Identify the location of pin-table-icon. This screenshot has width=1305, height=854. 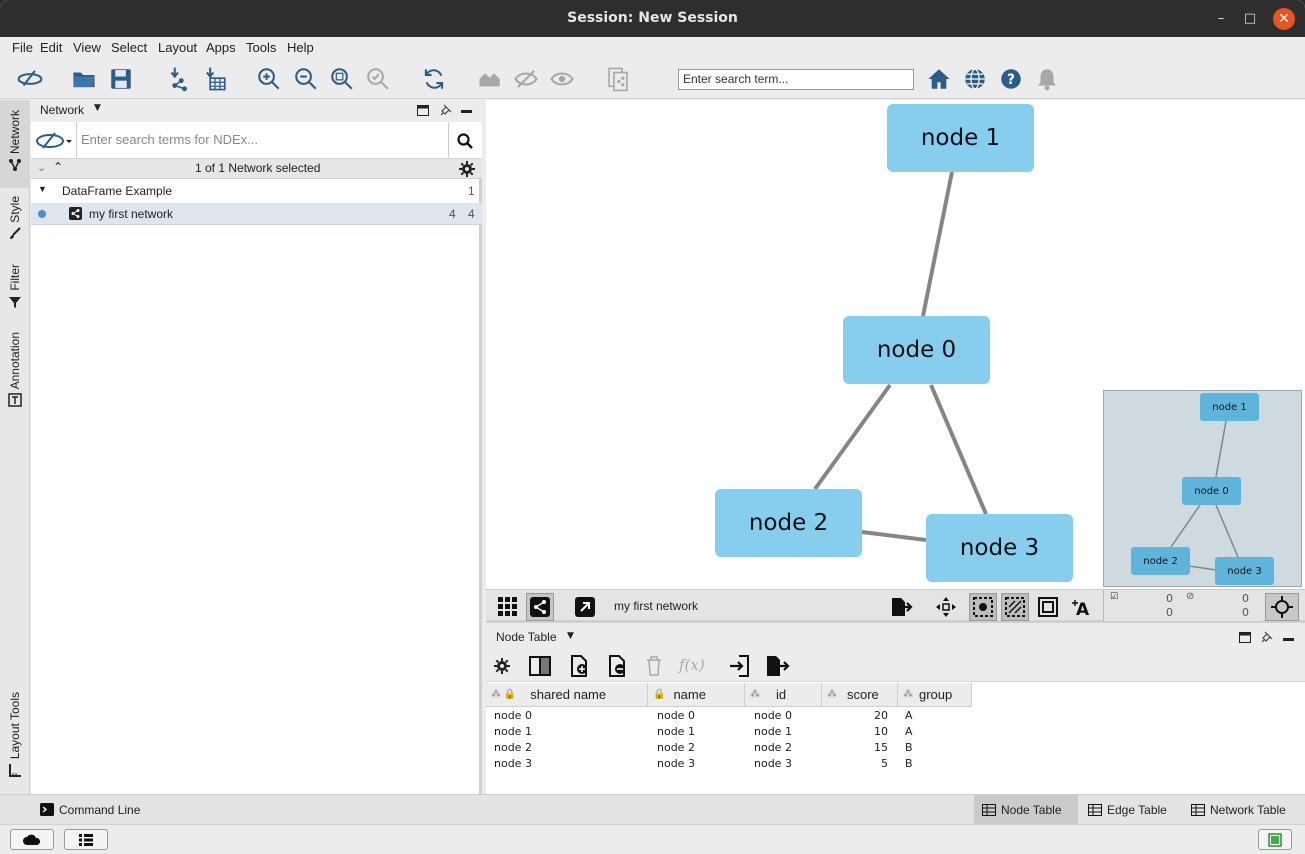
(1267, 637).